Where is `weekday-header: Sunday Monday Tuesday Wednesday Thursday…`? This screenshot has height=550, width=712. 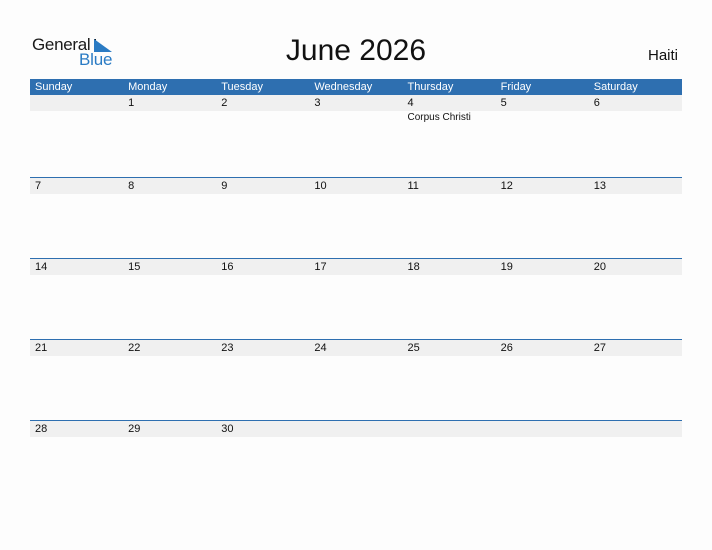 weekday-header: Sunday Monday Tuesday Wednesday Thursday… is located at coordinates (356, 87).